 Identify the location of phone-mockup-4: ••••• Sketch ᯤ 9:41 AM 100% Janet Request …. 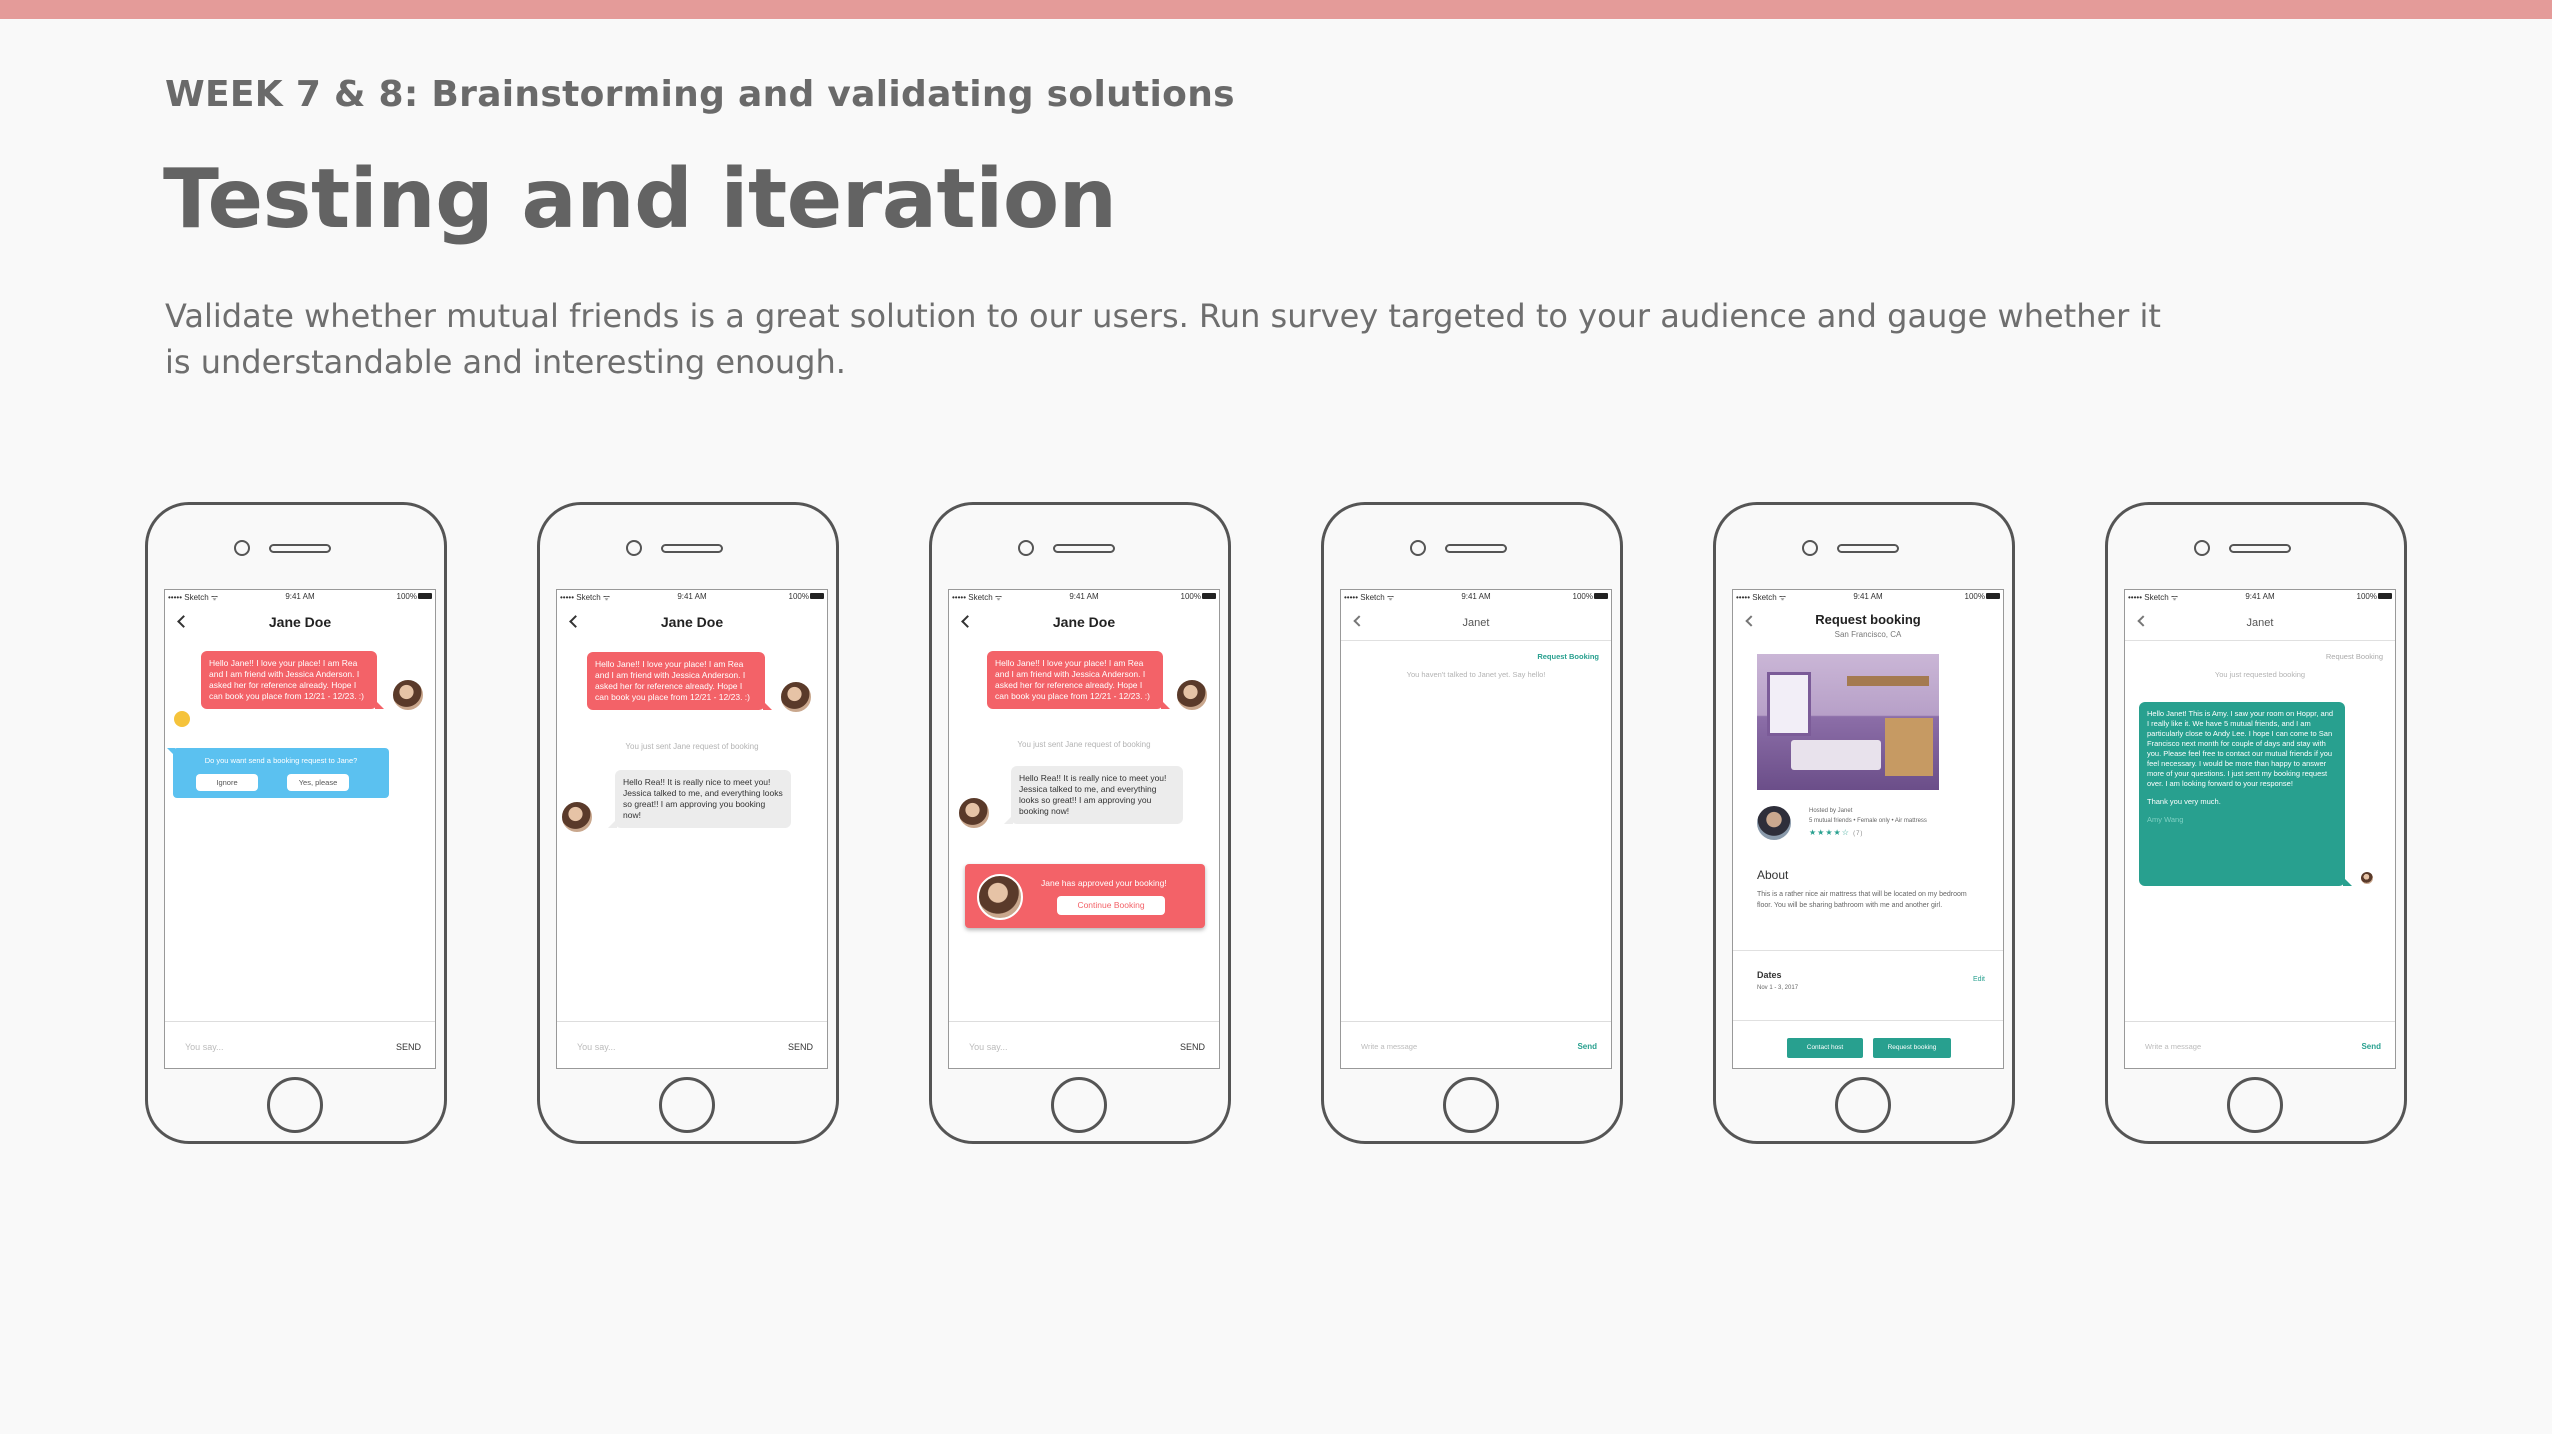
(1472, 823).